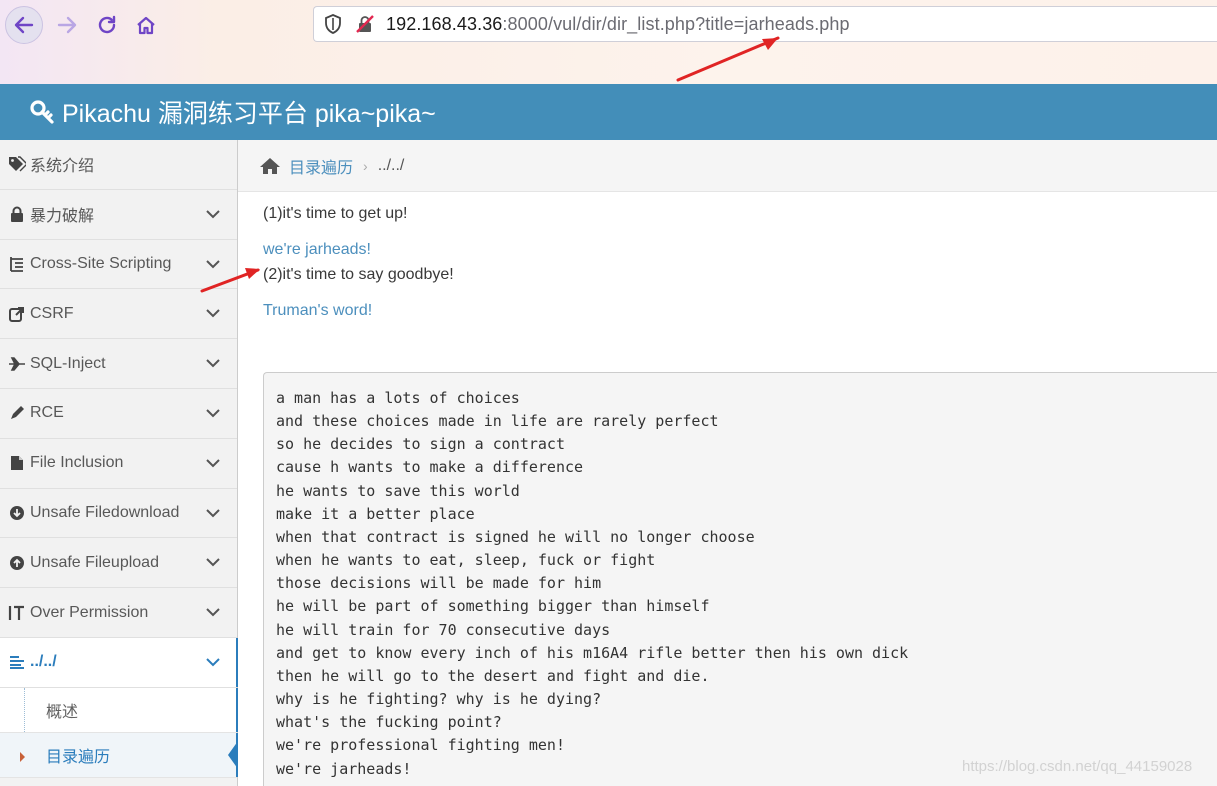 This screenshot has height=786, width=1217. What do you see at coordinates (118, 165) in the screenshot?
I see `sidebar-item-intro: 系统介绍` at bounding box center [118, 165].